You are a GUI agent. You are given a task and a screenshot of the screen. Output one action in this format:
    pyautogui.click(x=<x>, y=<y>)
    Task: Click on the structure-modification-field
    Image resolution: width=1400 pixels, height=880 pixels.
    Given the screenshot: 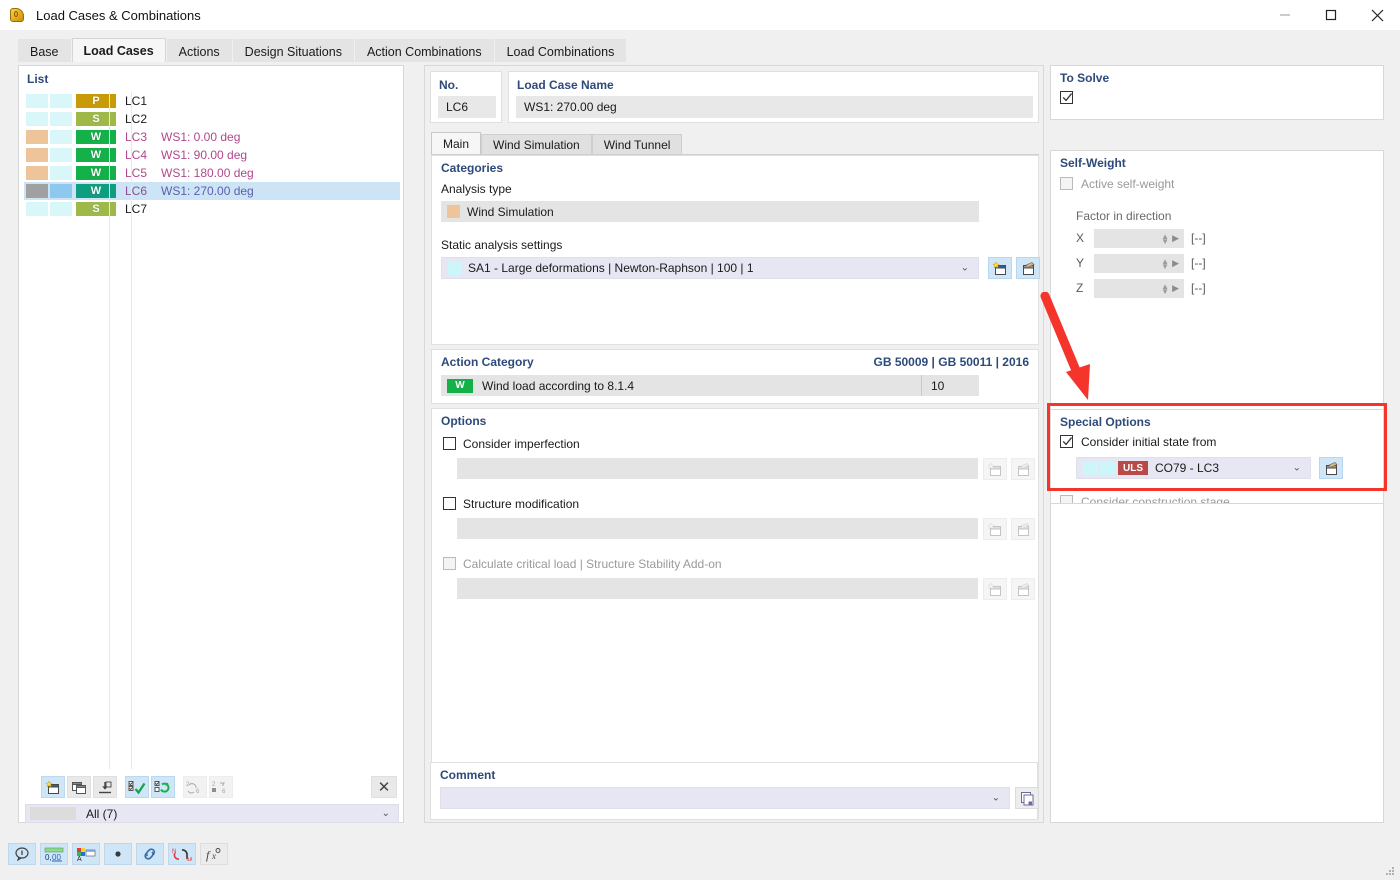 What is the action you would take?
    pyautogui.click(x=717, y=528)
    